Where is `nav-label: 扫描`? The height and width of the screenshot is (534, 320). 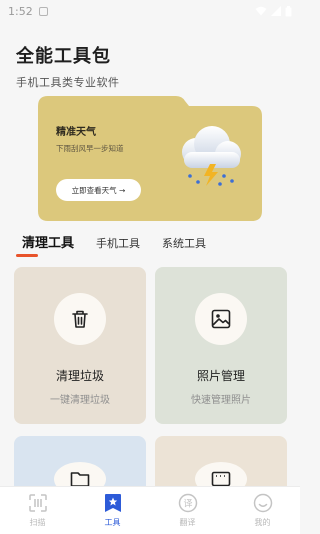
nav-label: 扫描 is located at coordinates (37, 522).